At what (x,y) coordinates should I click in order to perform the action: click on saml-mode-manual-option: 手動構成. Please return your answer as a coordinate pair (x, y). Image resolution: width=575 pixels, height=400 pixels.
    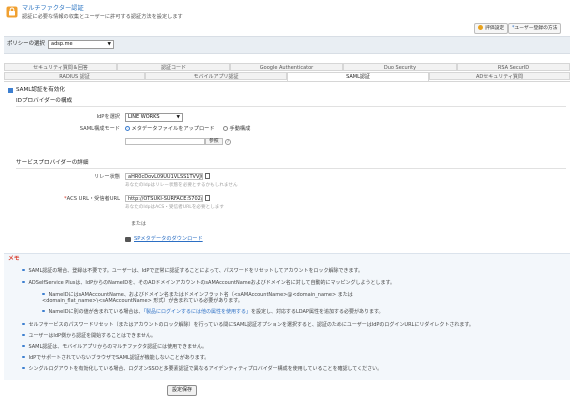
    Looking at the image, I should click on (236, 129).